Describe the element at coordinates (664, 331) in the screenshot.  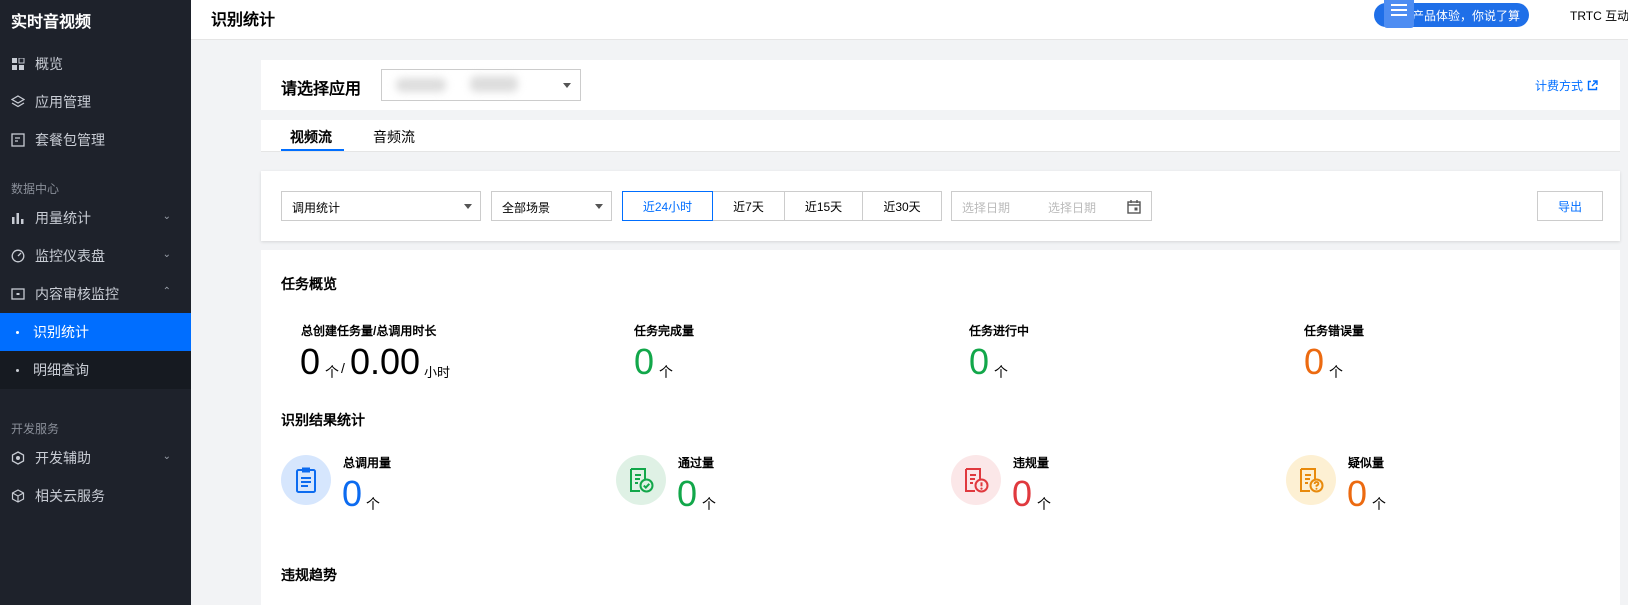
I see `tasks-done-label: 任务完成量` at that location.